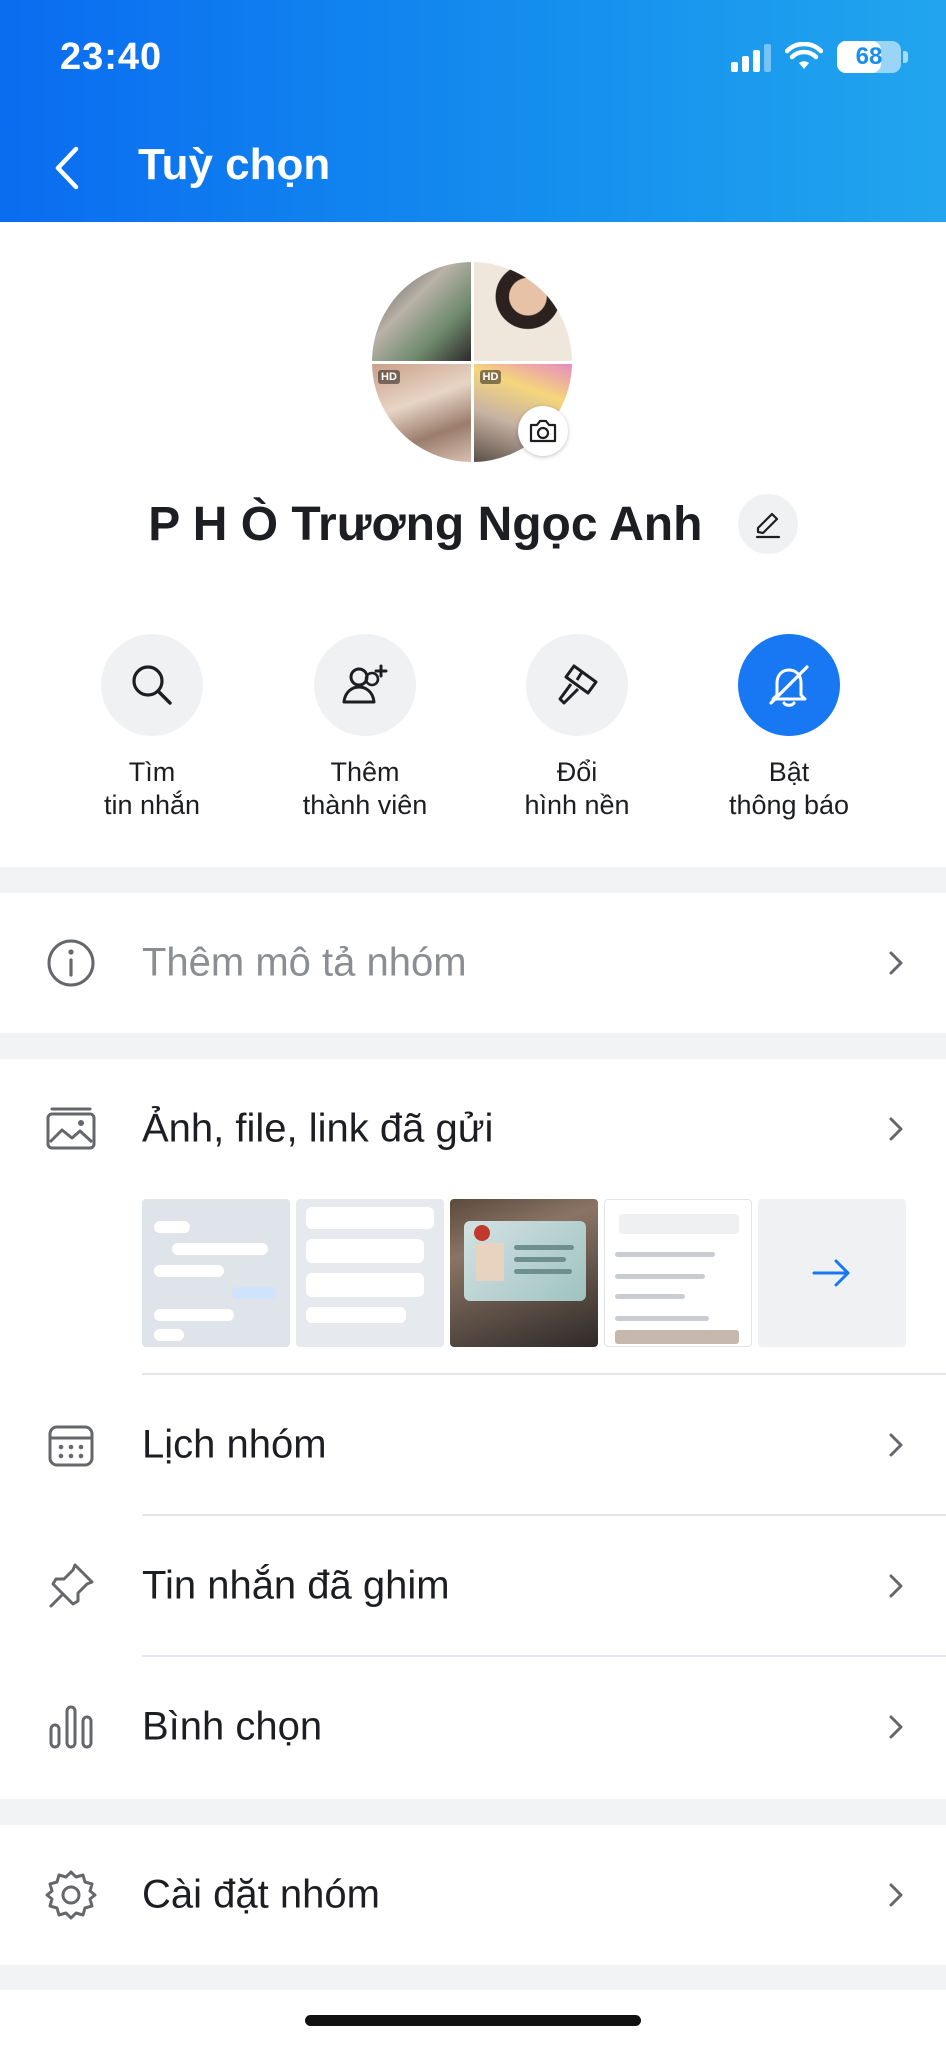 The image size is (946, 2048). I want to click on poll-chart-icon, so click(71, 1727).